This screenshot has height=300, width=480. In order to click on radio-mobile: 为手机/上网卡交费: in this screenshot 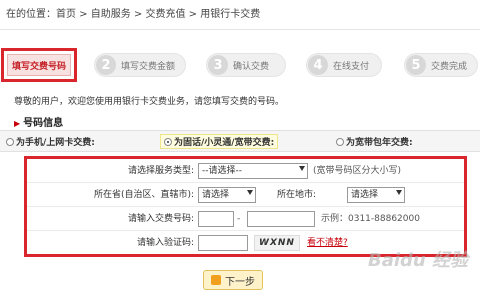, I will do `click(50, 141)`.